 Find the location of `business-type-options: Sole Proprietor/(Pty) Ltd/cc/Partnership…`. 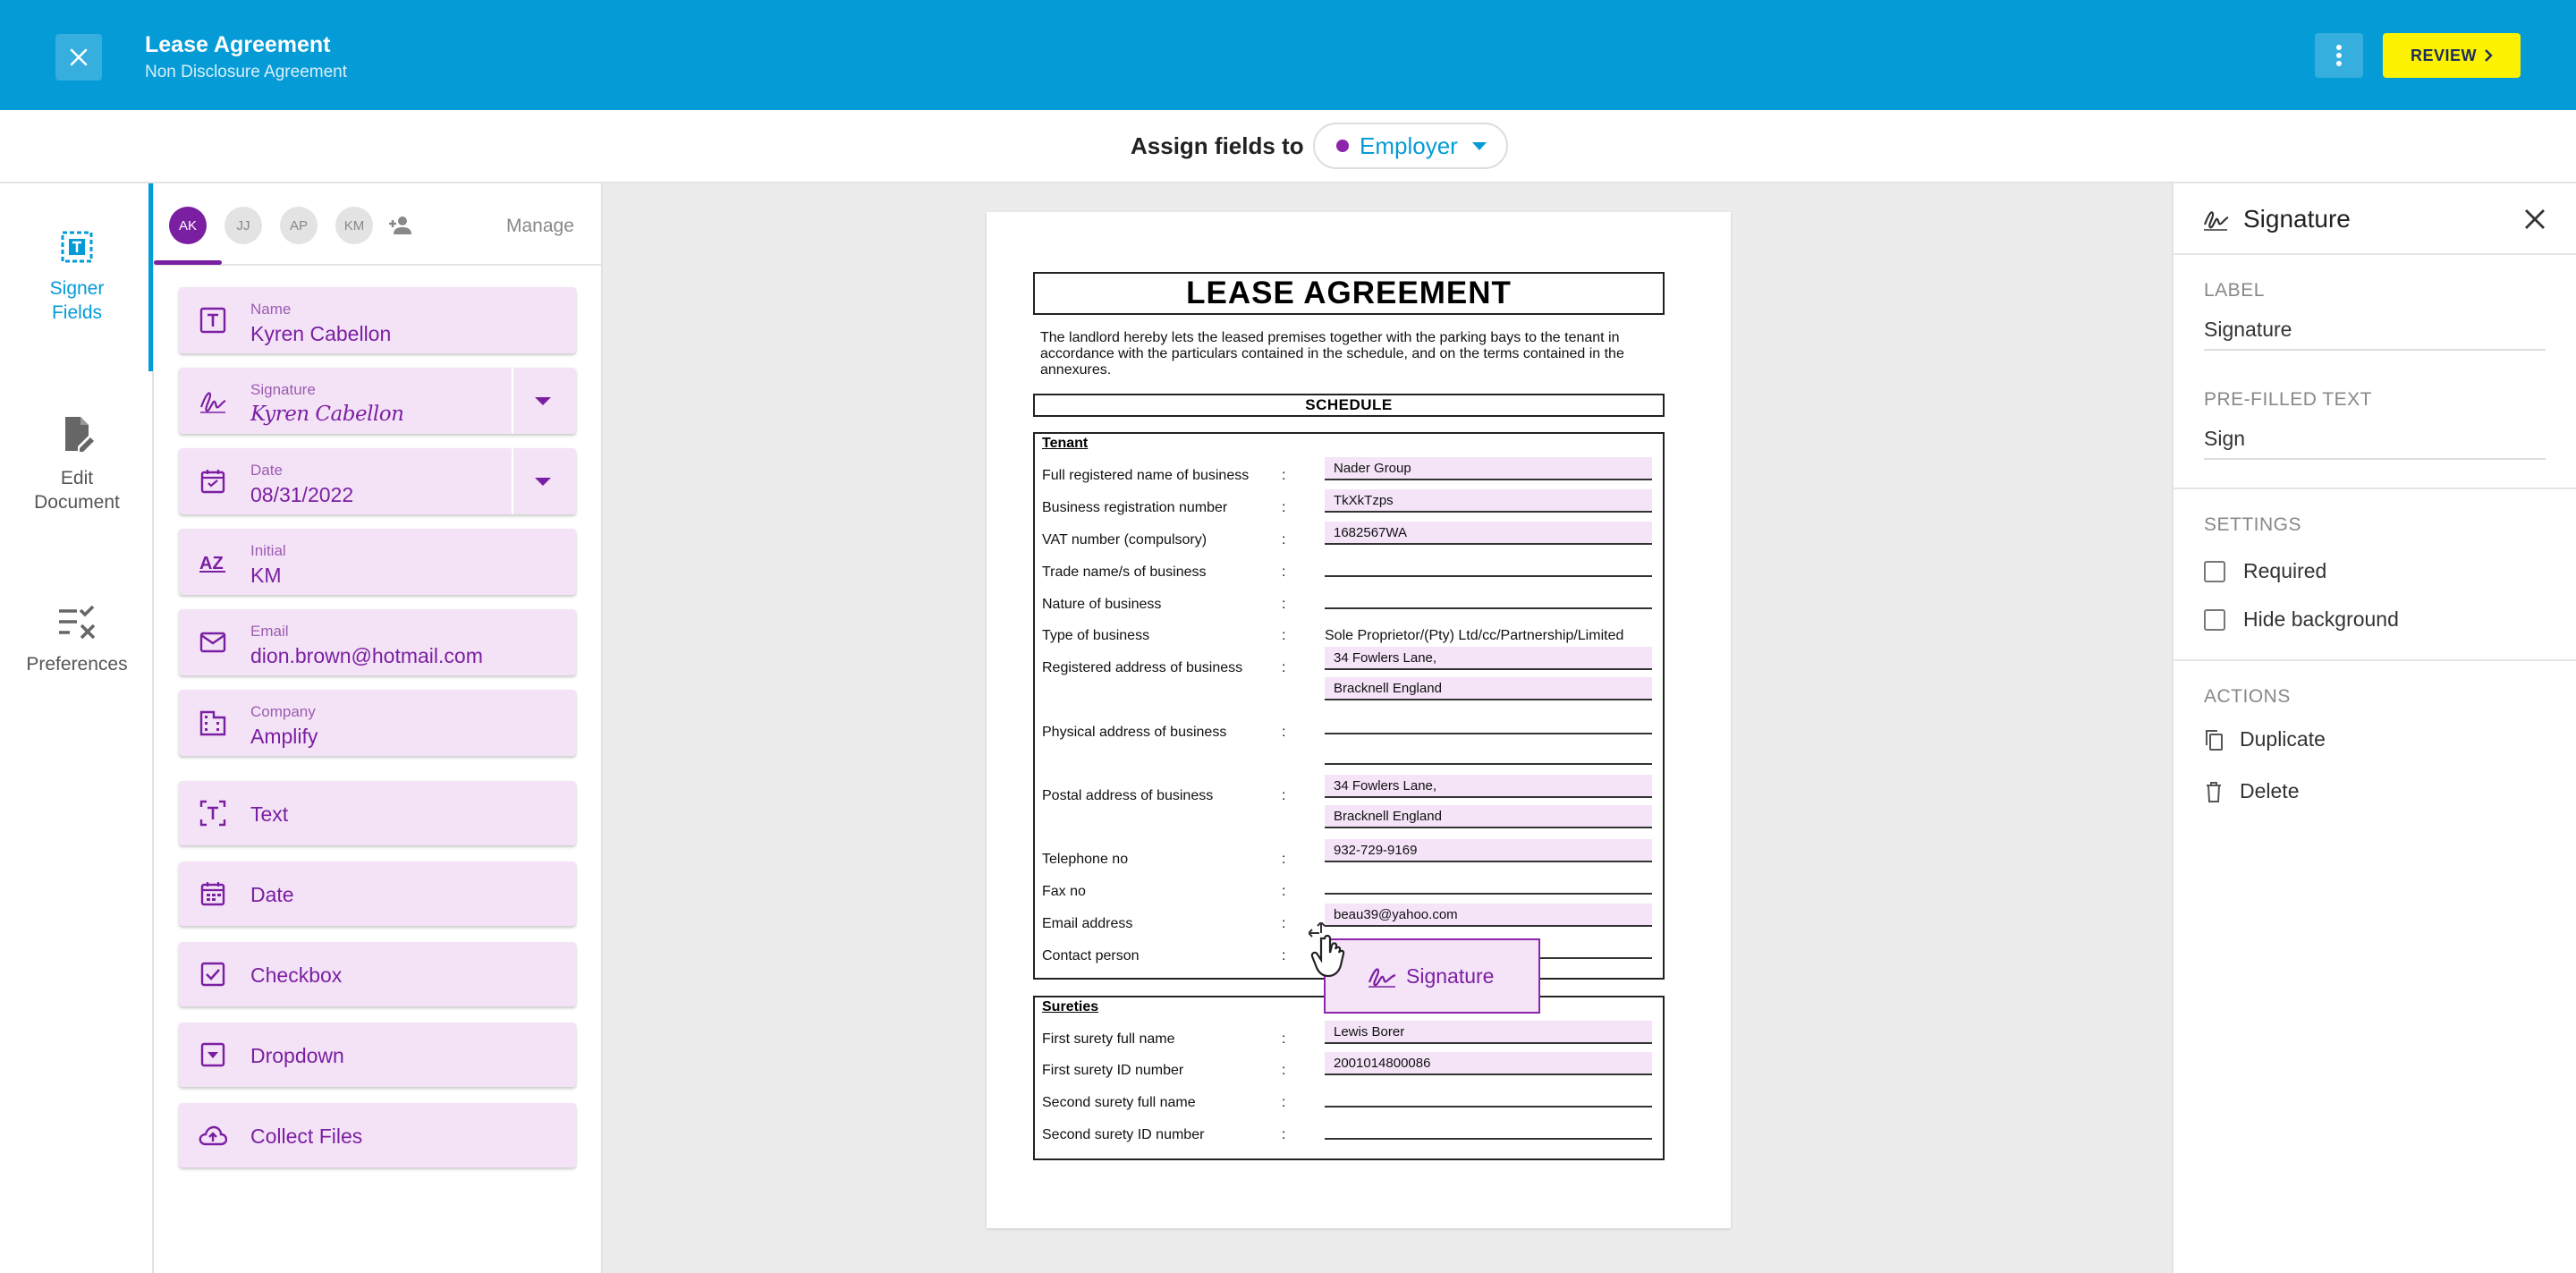

business-type-options: Sole Proprietor/(Pty) Ltd/cc/Partnership… is located at coordinates (1474, 635).